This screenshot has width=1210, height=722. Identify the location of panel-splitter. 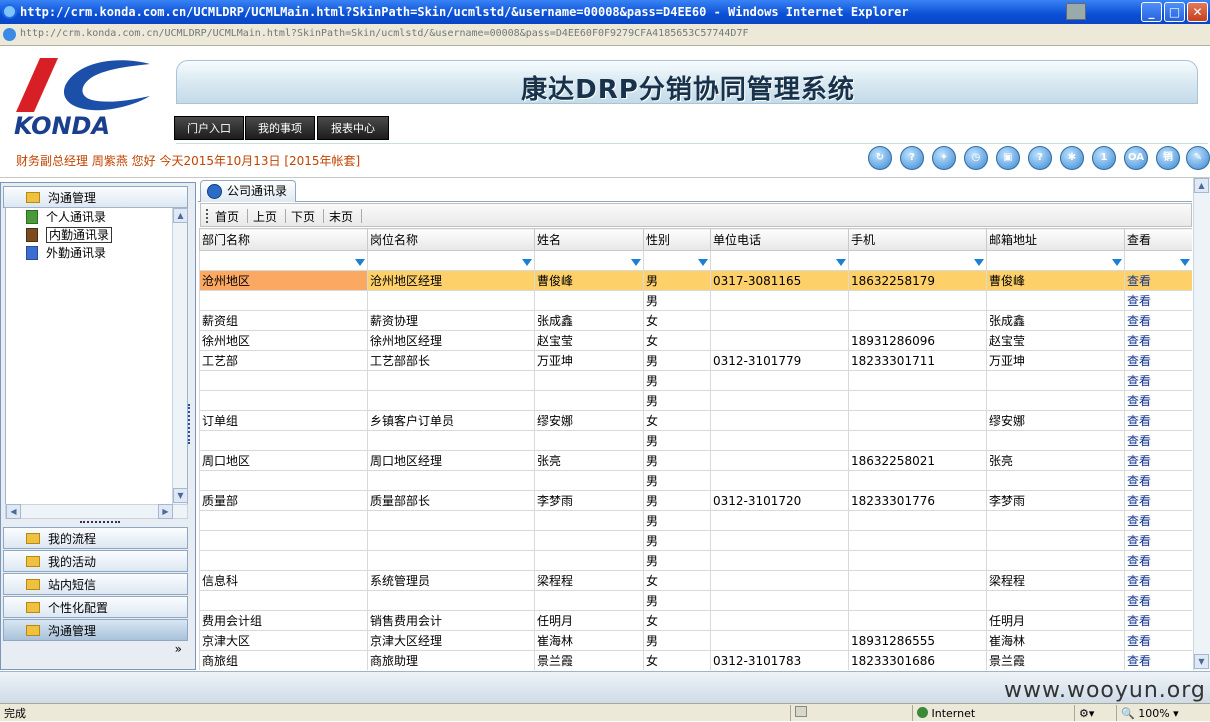
(190, 424).